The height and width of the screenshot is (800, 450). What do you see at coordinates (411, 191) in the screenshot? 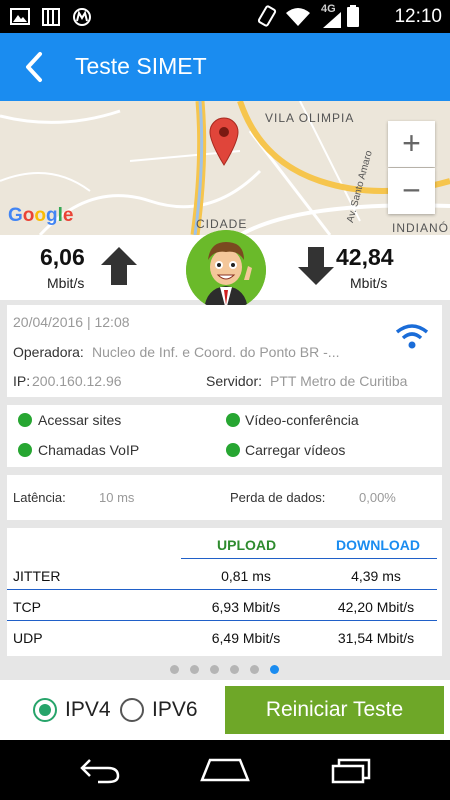
I see `zoom-out-button: −` at bounding box center [411, 191].